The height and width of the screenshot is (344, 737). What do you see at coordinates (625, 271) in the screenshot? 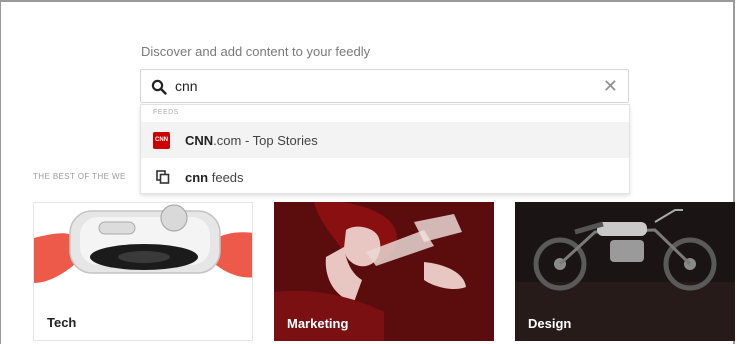
I see `card-design: Design` at bounding box center [625, 271].